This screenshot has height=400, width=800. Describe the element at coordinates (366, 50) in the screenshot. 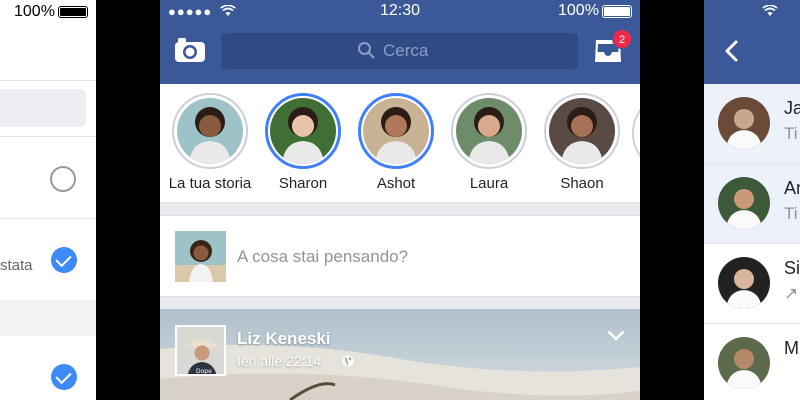

I see `search-icon` at that location.